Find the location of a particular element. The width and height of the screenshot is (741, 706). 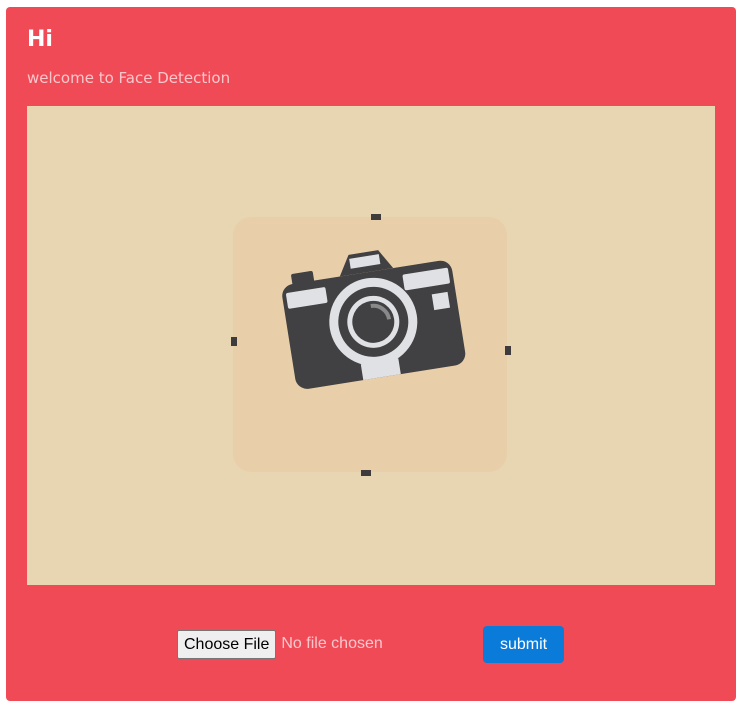

upload-controls: Choose File No file chosen submit is located at coordinates (371, 646).